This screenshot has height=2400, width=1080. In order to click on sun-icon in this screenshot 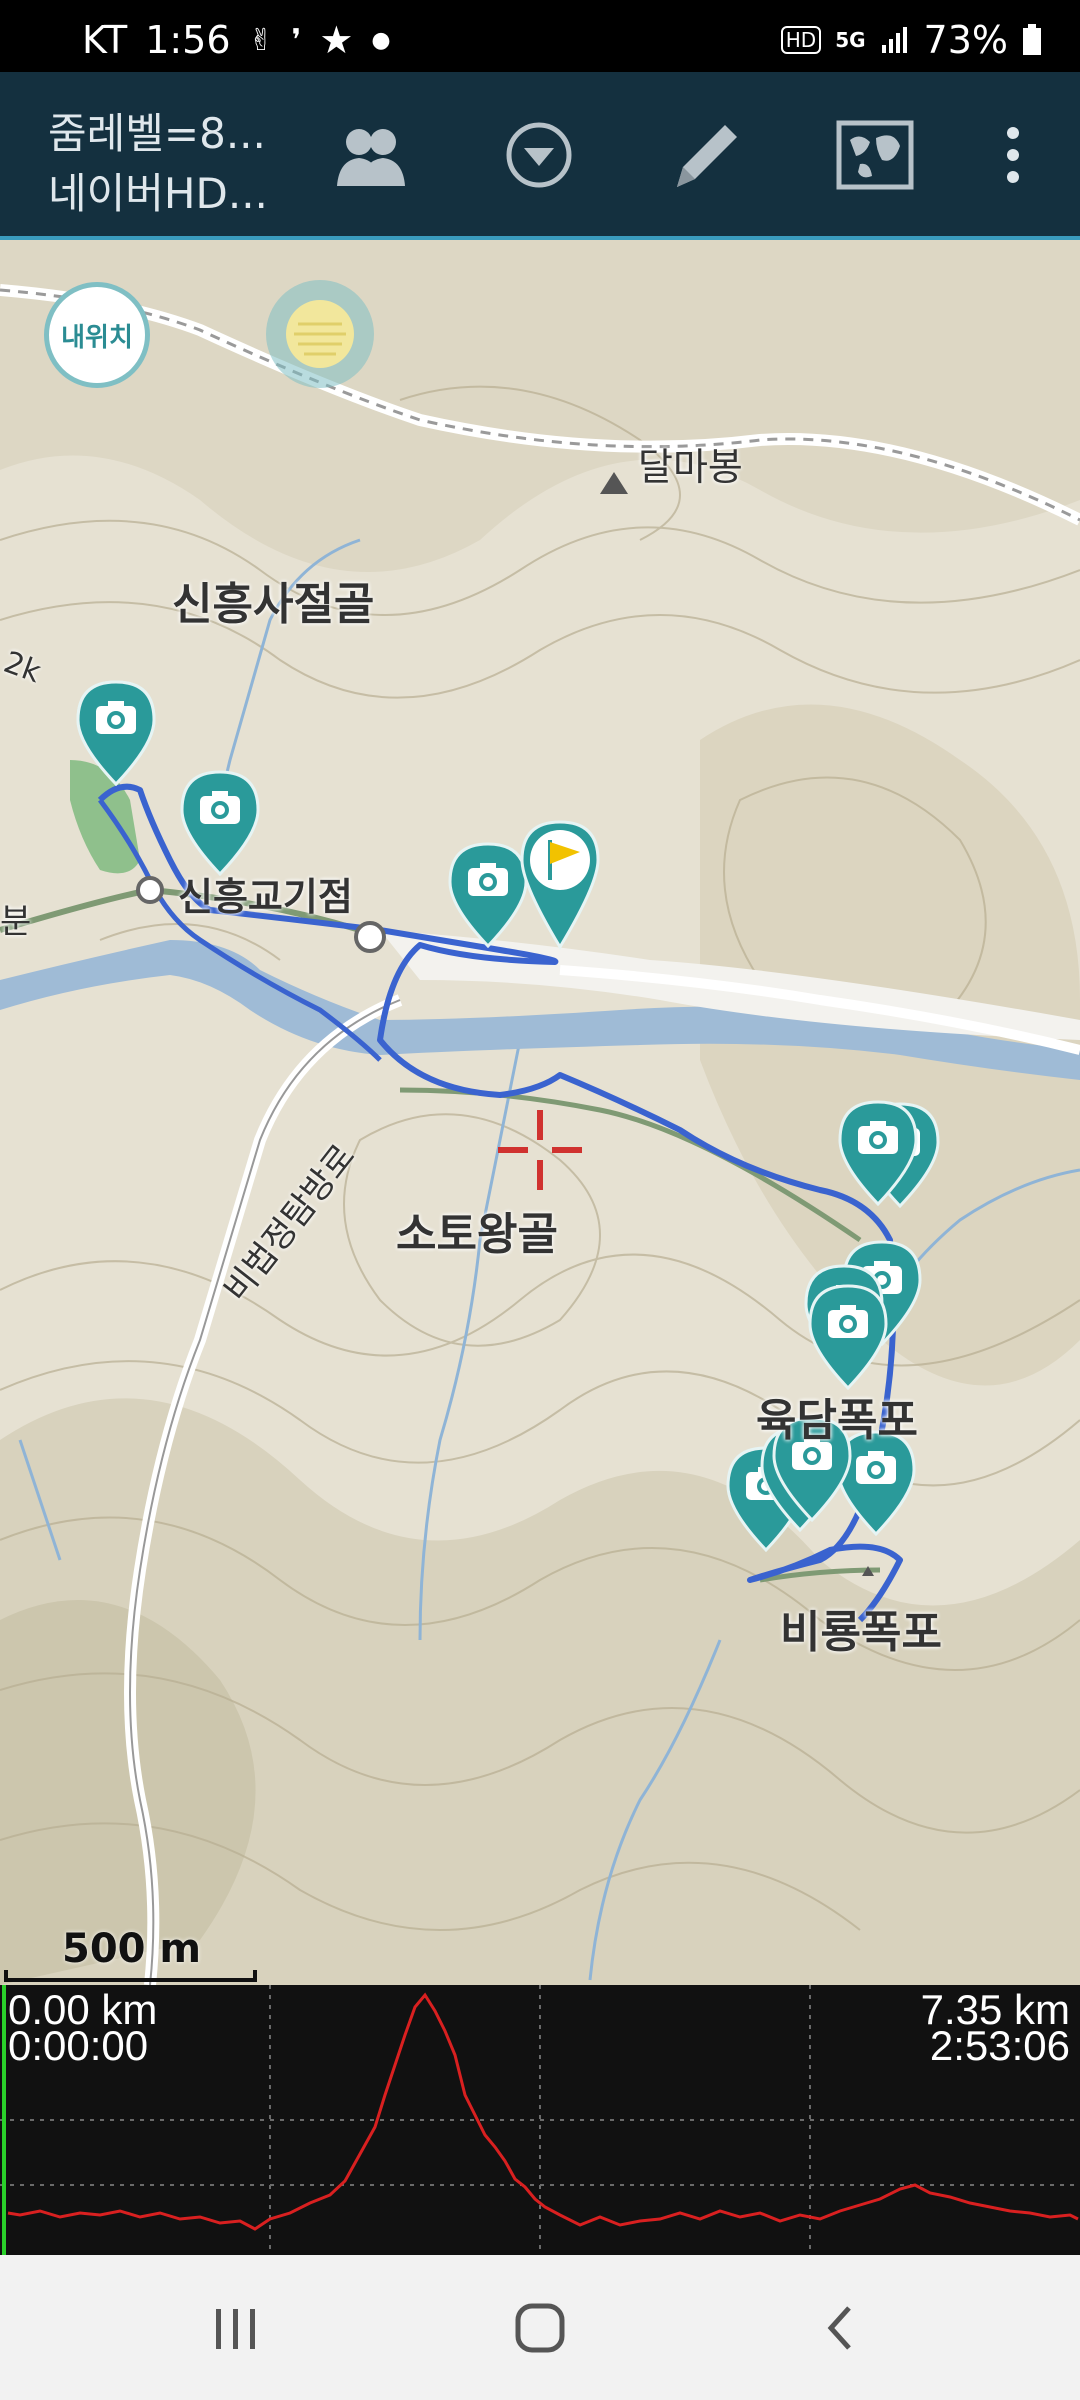, I will do `click(320, 334)`.